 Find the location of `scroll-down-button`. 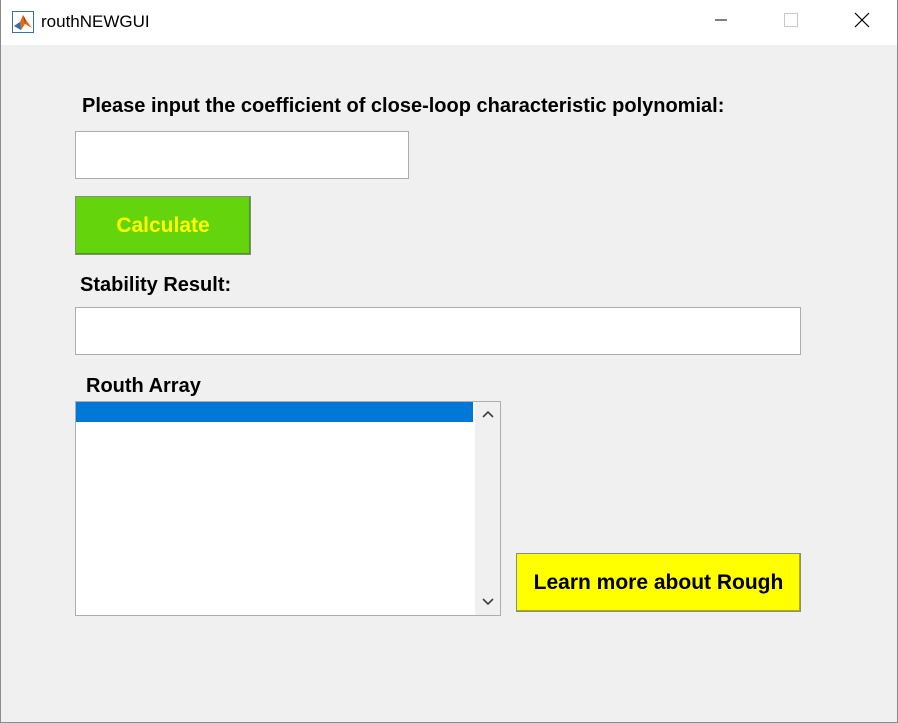

scroll-down-button is located at coordinates (487, 602).